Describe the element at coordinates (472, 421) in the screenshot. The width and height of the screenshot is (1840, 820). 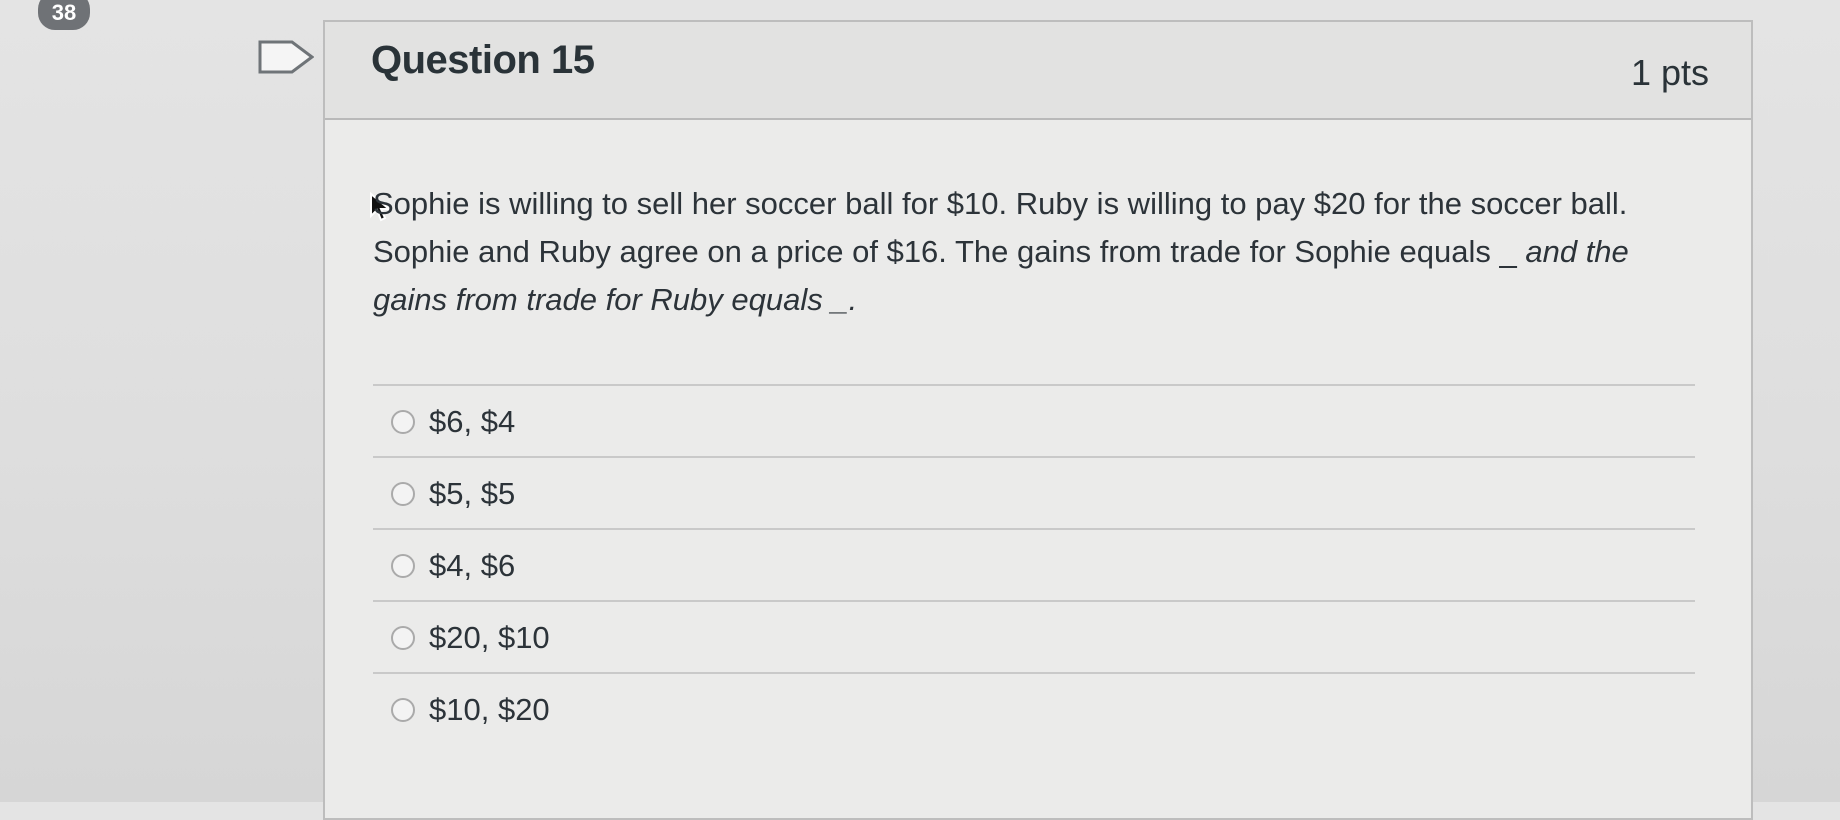
I see `answer-label: $6, $4` at that location.